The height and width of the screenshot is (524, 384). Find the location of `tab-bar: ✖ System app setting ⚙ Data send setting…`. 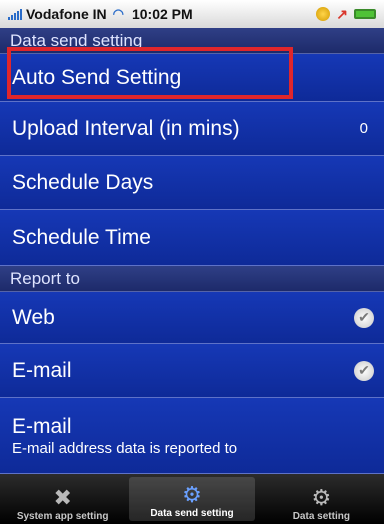

tab-bar: ✖ System app setting ⚙ Data send setting… is located at coordinates (192, 499).